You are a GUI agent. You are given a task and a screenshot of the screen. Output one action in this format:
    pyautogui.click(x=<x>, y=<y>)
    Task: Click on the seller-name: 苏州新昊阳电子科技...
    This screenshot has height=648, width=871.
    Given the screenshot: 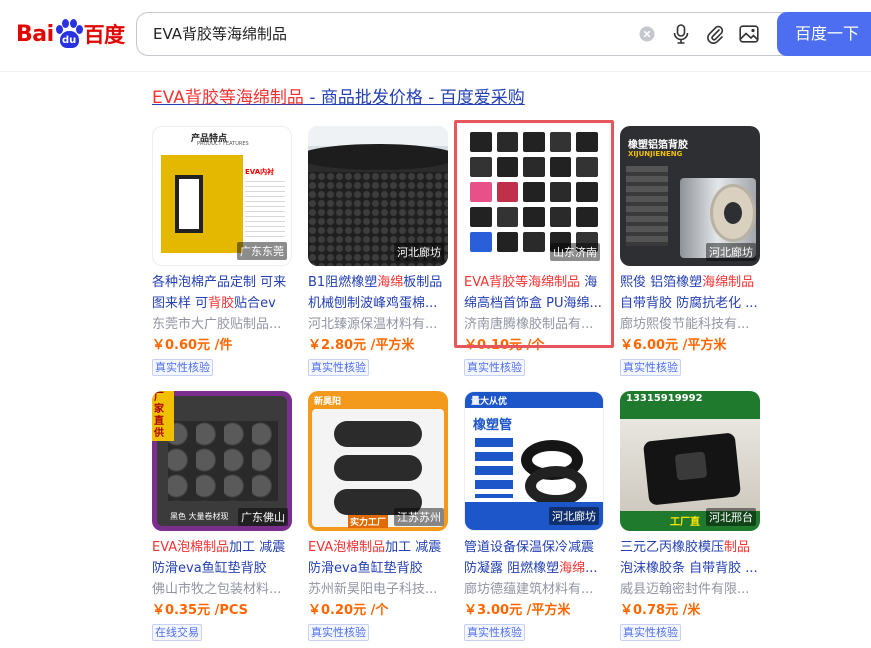 What is the action you would take?
    pyautogui.click(x=378, y=589)
    